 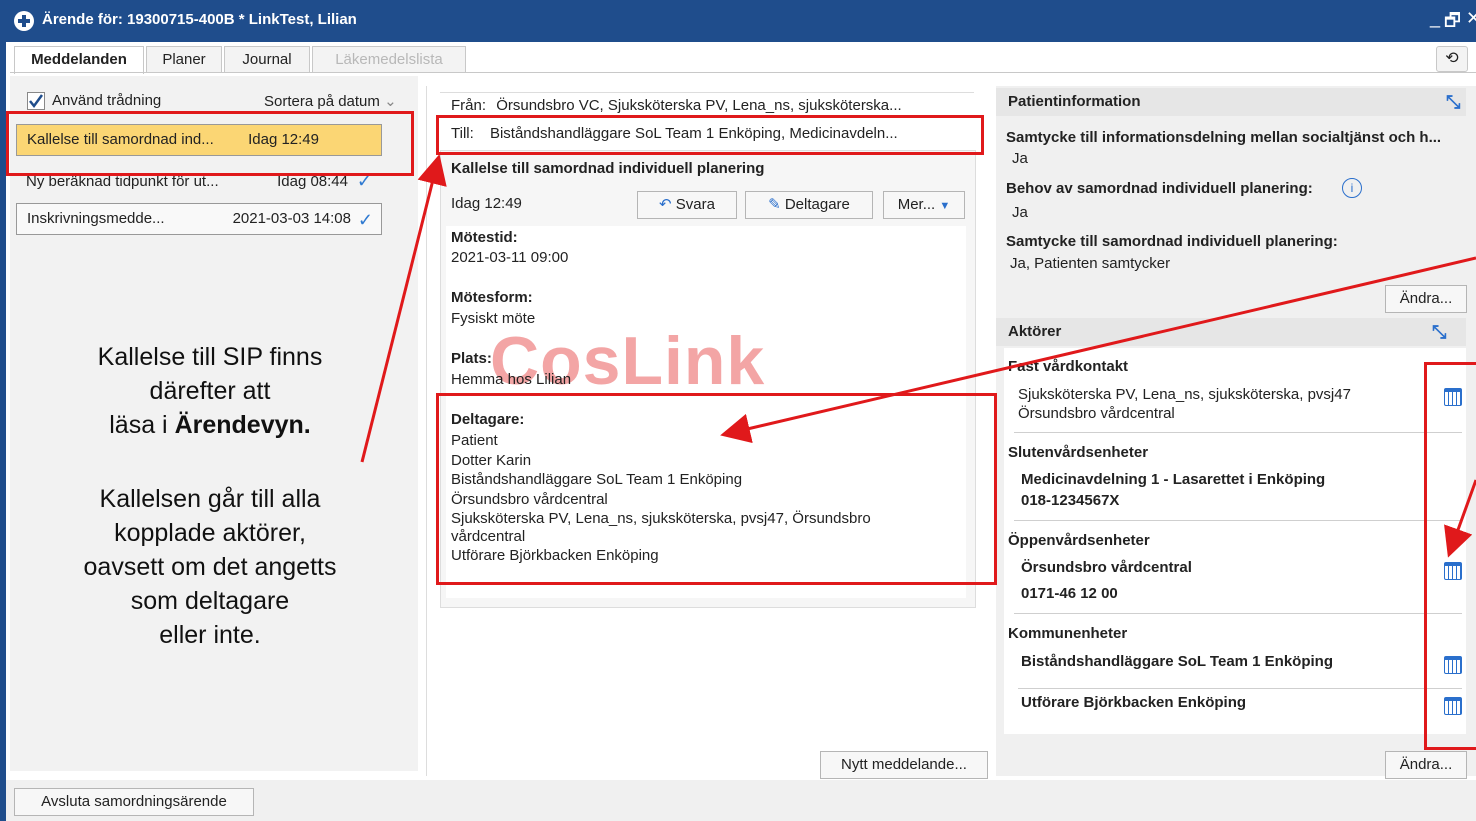 I want to click on arrow-to-recipient, so click(x=403, y=308).